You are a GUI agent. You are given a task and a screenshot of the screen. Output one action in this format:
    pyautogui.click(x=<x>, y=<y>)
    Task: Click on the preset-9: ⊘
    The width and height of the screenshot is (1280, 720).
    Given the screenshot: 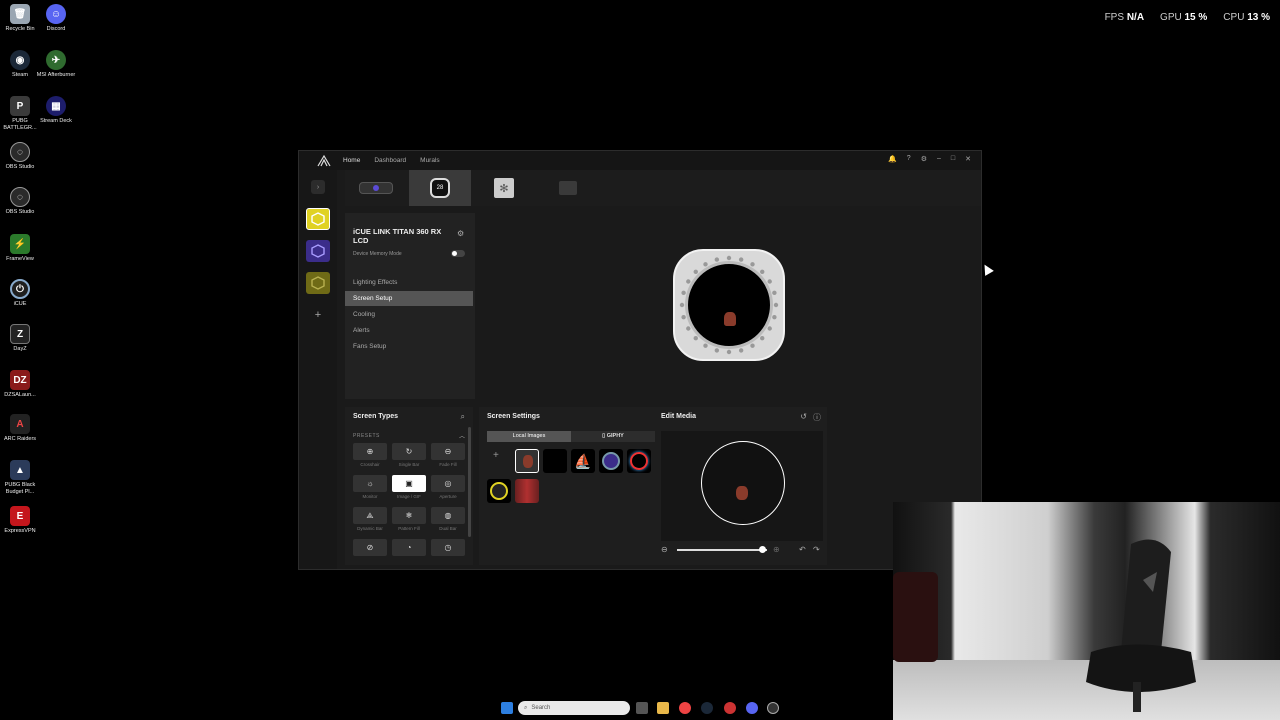 What is the action you would take?
    pyautogui.click(x=370, y=547)
    